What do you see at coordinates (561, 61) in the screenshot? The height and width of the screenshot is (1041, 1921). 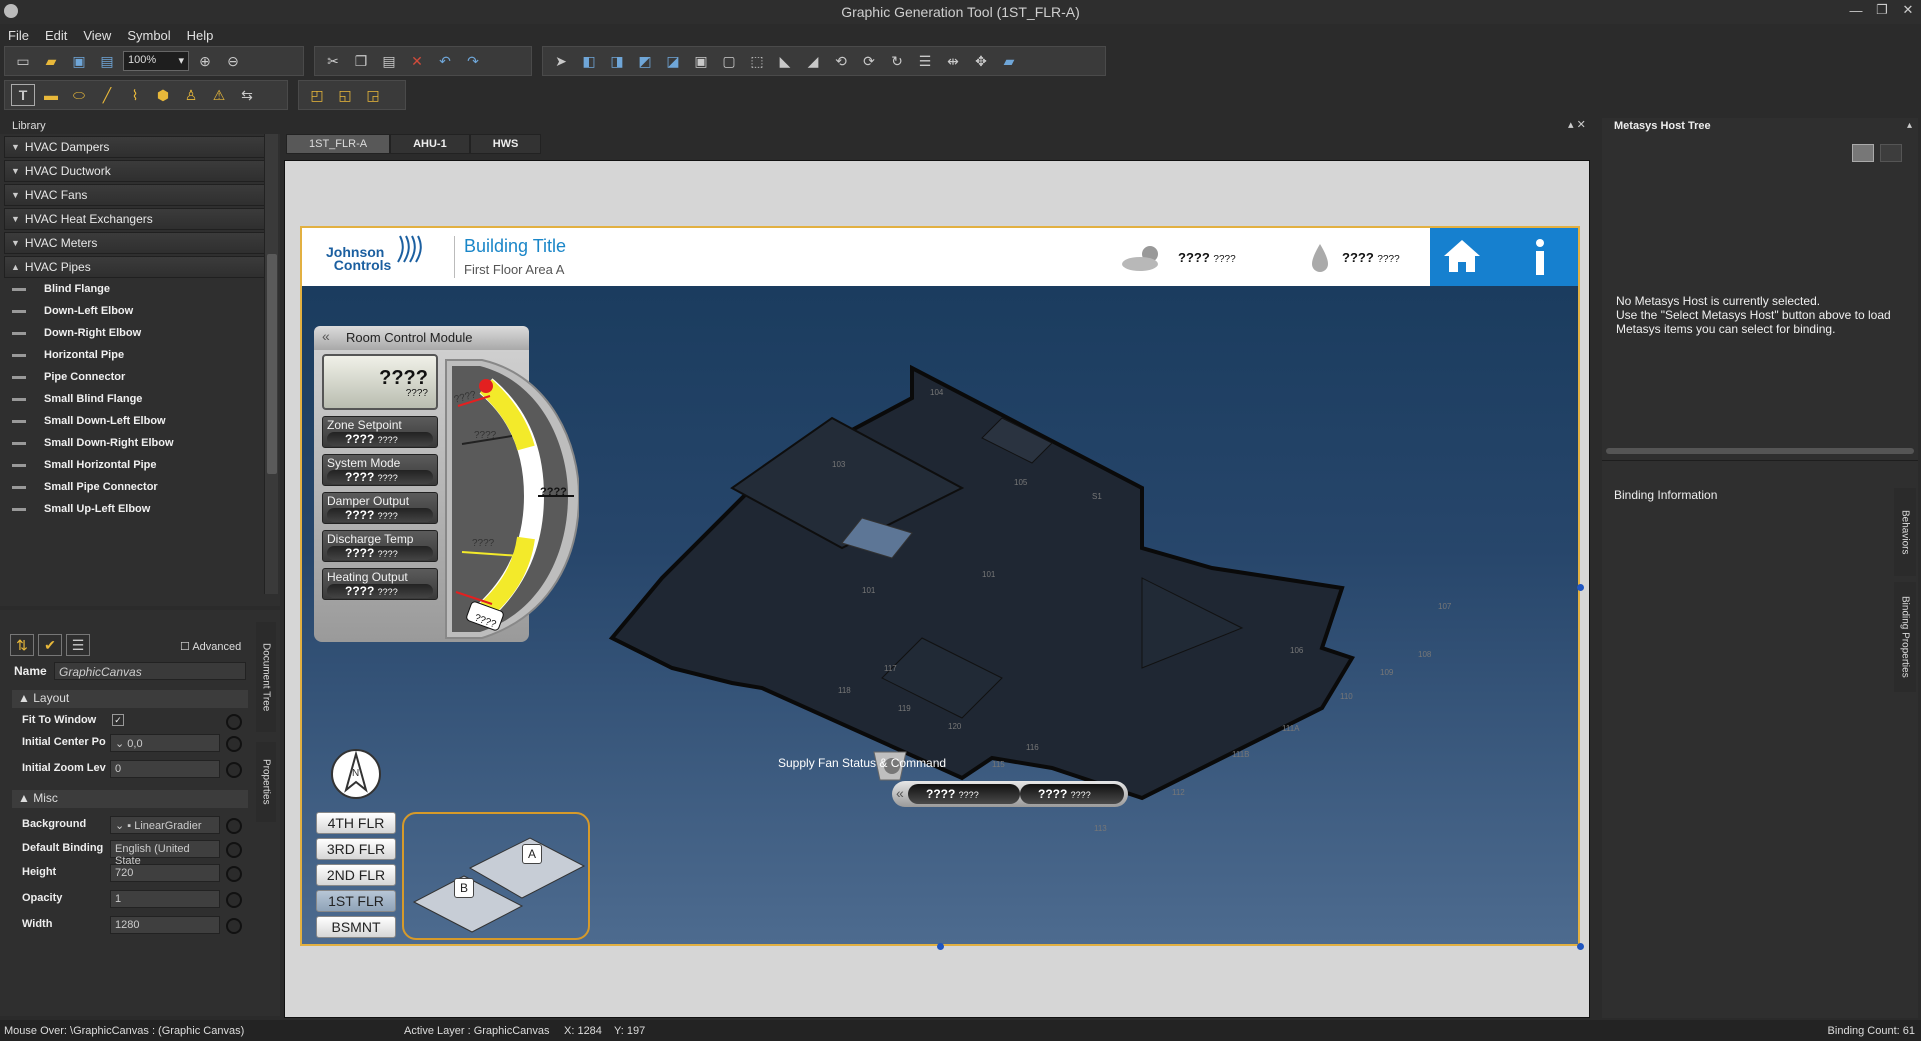 I see `select-pointer-icon: ➤` at bounding box center [561, 61].